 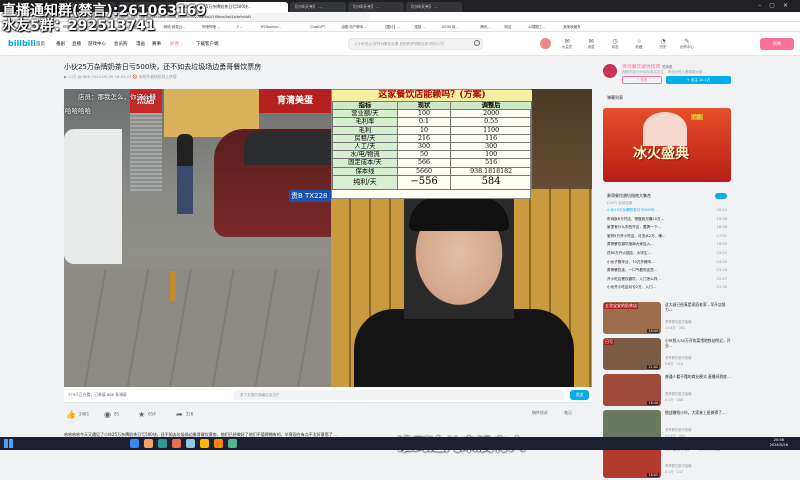 I want to click on collection-item-duration: 11:30, so click(x=721, y=287).